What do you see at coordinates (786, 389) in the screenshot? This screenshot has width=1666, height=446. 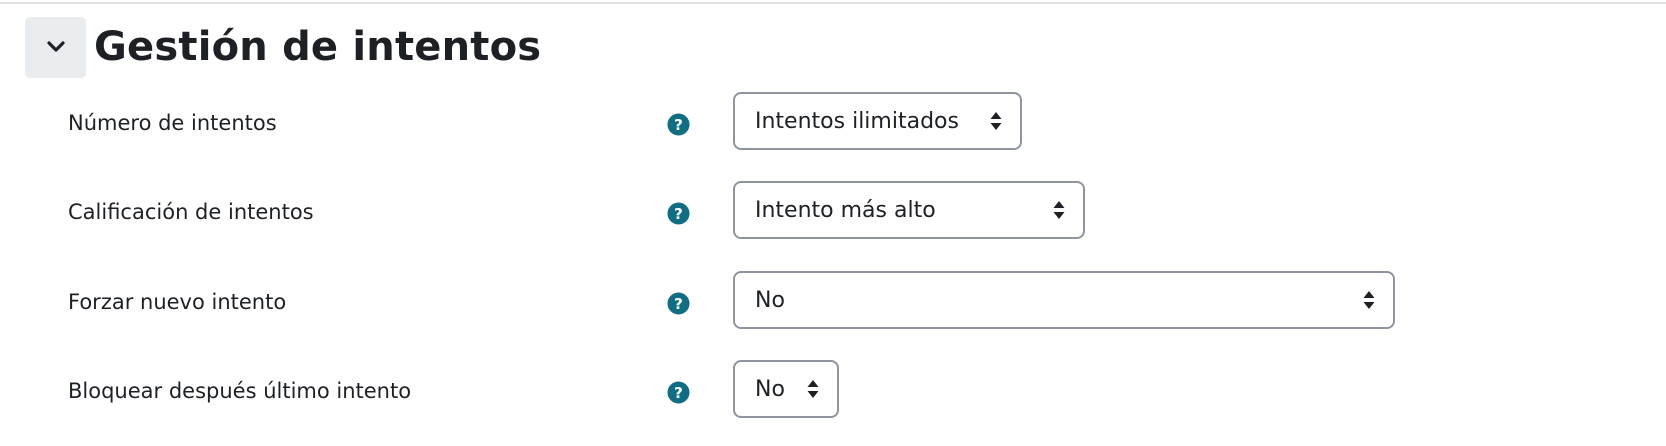 I see `lock-after-final-attempt-select: No` at bounding box center [786, 389].